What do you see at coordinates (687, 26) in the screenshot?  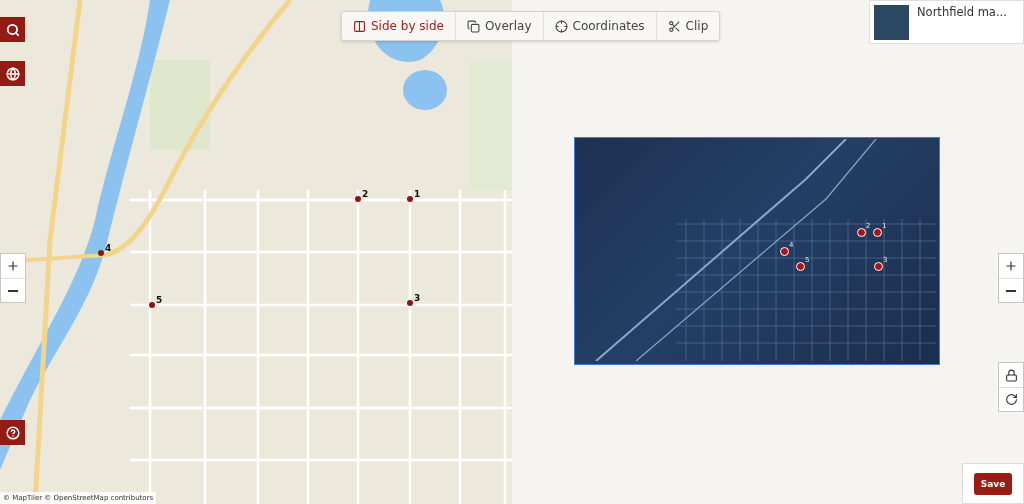 I see `view-tab: Clip` at bounding box center [687, 26].